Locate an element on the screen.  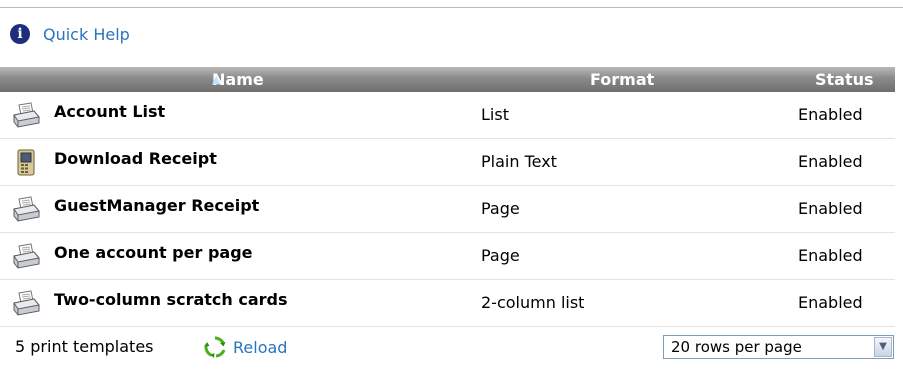
template-name: One account per page is located at coordinates (153, 253).